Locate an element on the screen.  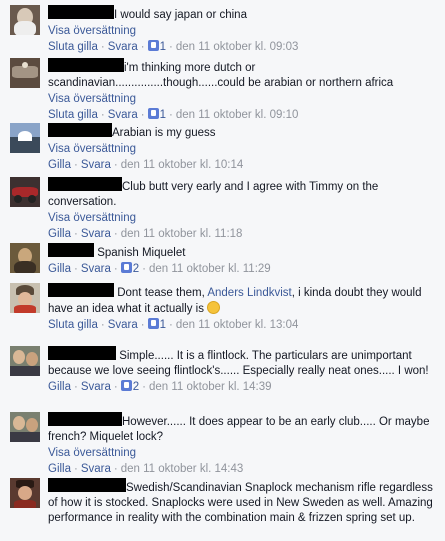
comment-actions: Gilla · Svara · 2 · den 11 oktober kl. 14:39 is located at coordinates (160, 386).